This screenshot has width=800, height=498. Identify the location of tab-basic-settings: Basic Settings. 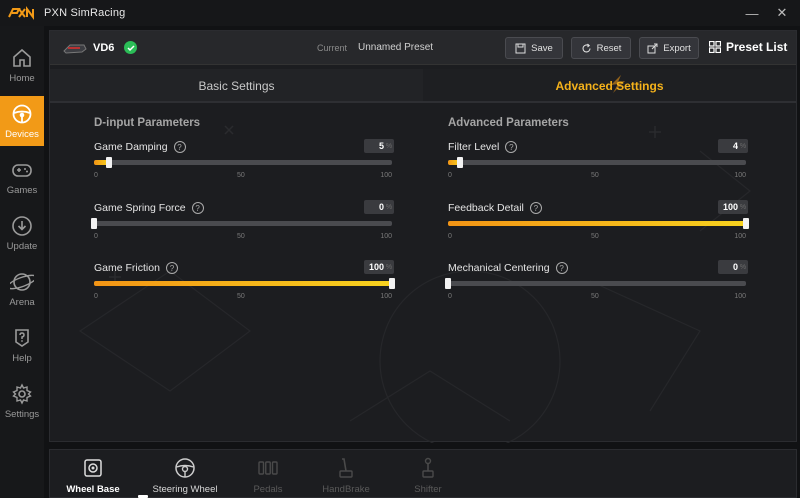
(236, 86).